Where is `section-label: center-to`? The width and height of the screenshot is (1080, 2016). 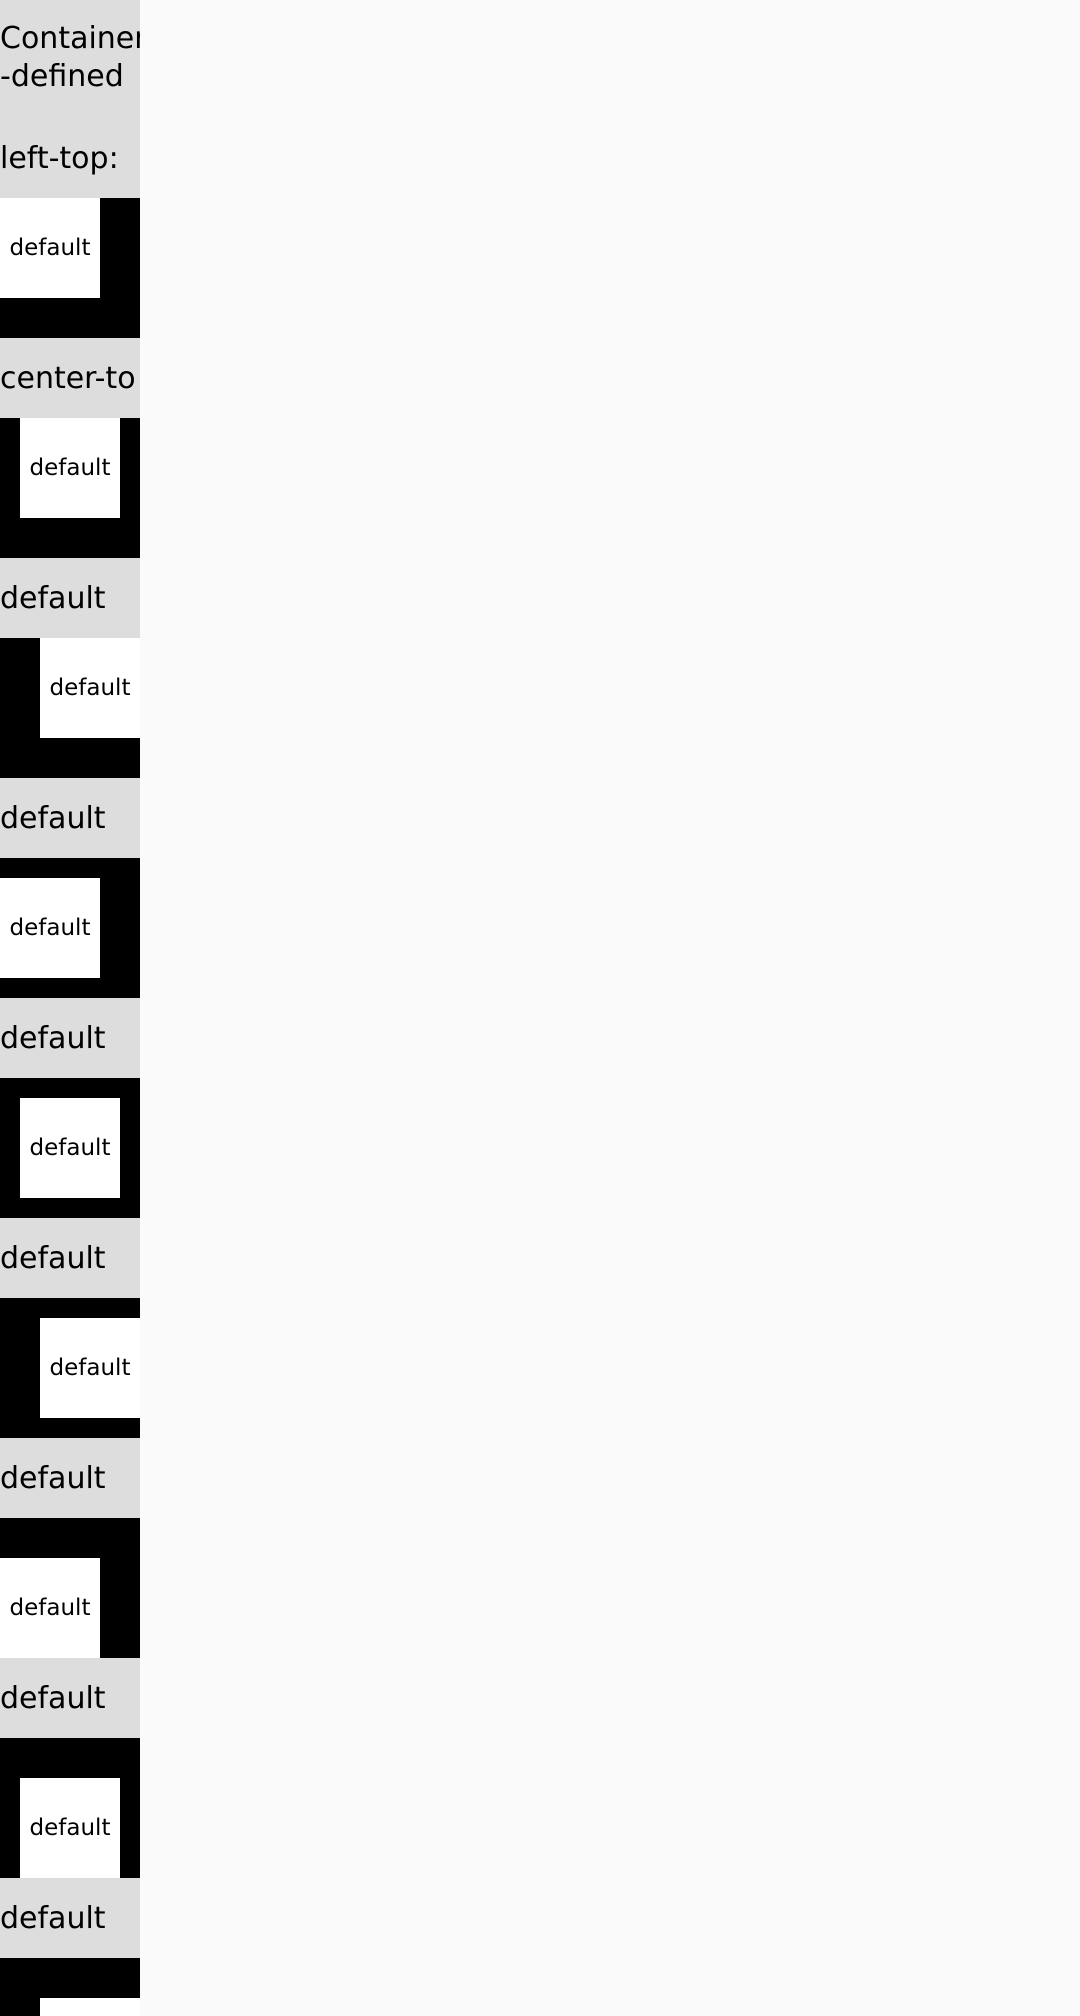
section-label: center-to is located at coordinates (68, 378).